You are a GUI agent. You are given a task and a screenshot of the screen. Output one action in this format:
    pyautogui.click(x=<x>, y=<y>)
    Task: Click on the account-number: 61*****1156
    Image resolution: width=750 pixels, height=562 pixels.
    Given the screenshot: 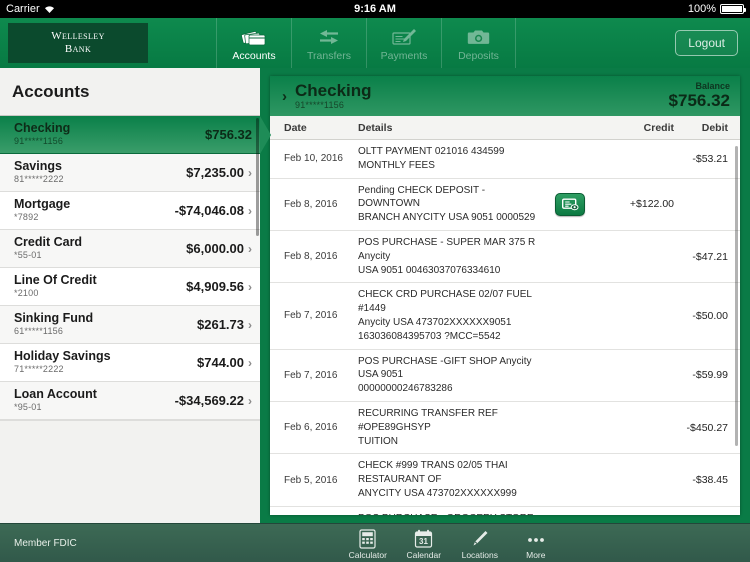 What is the action you would take?
    pyautogui.click(x=39, y=330)
    